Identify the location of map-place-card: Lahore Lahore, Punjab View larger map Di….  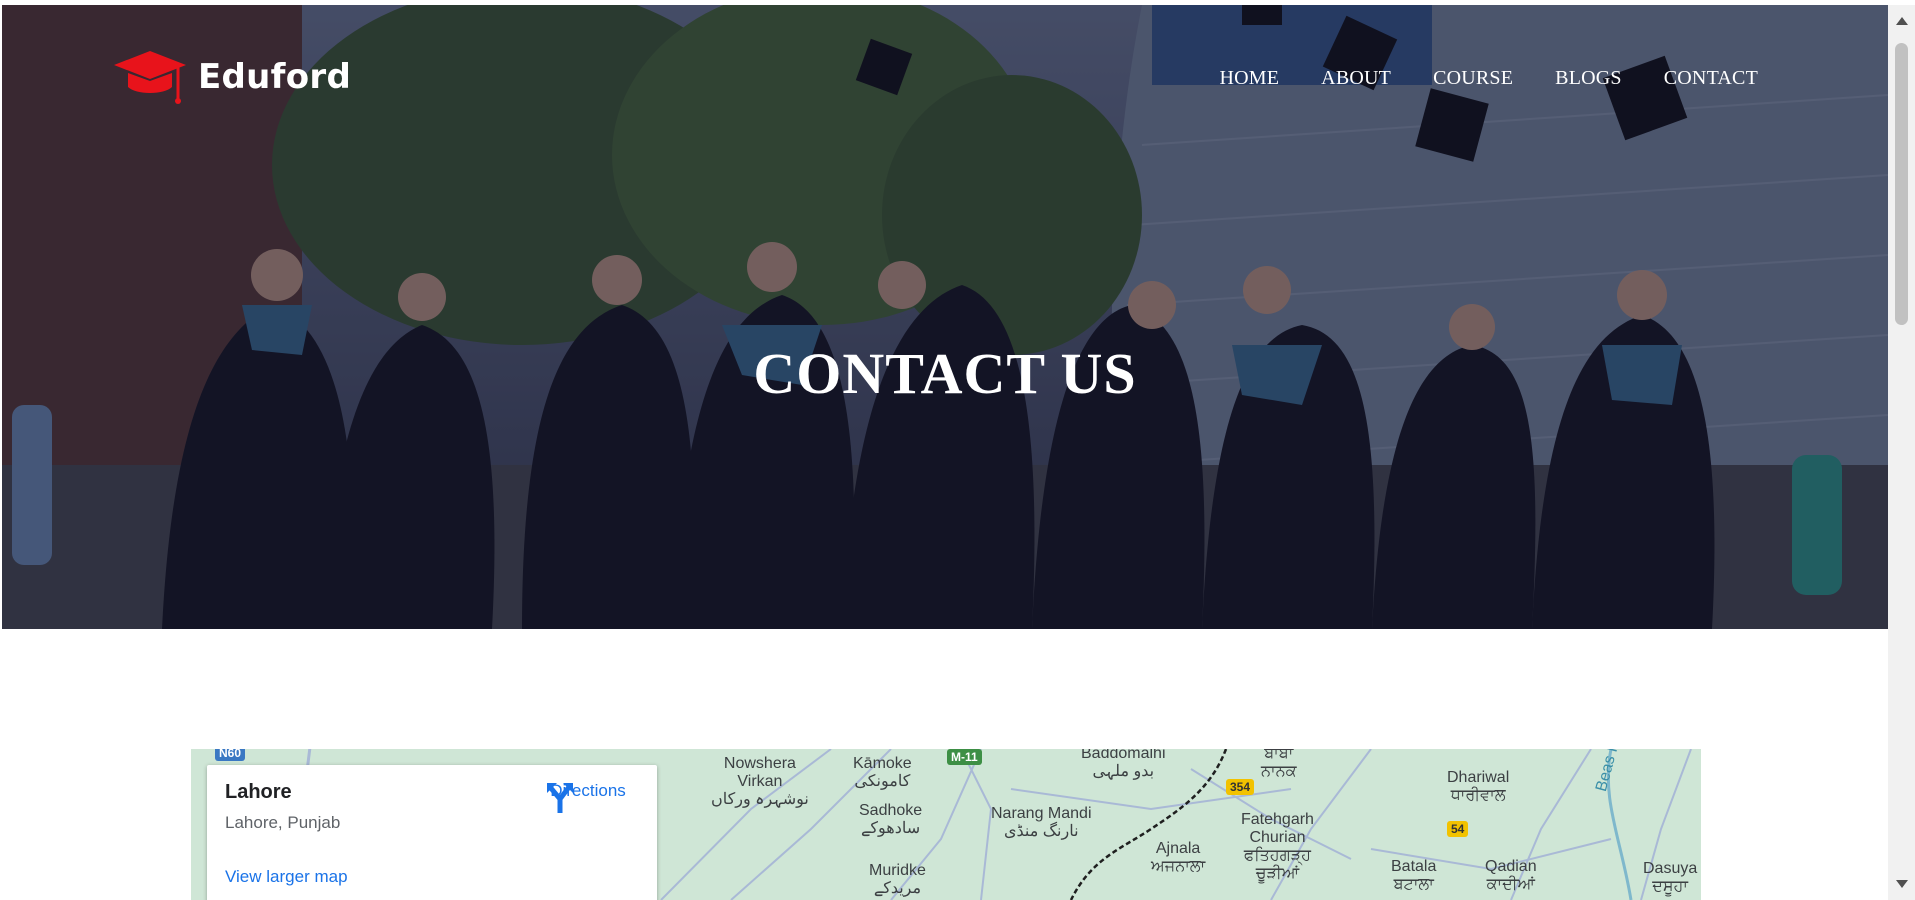
(432, 832).